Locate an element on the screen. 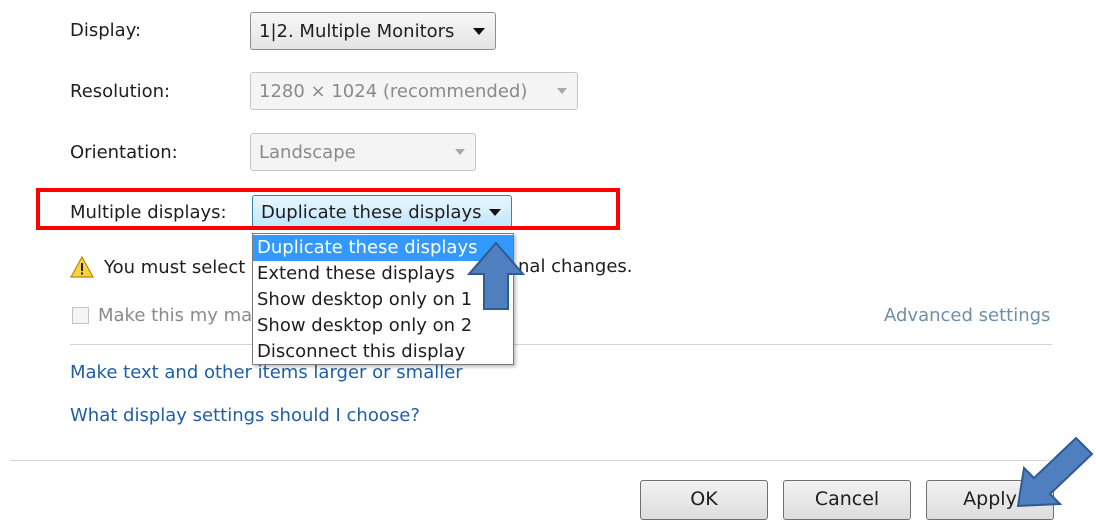 This screenshot has width=1096, height=520. display-label: Display: is located at coordinates (106, 30).